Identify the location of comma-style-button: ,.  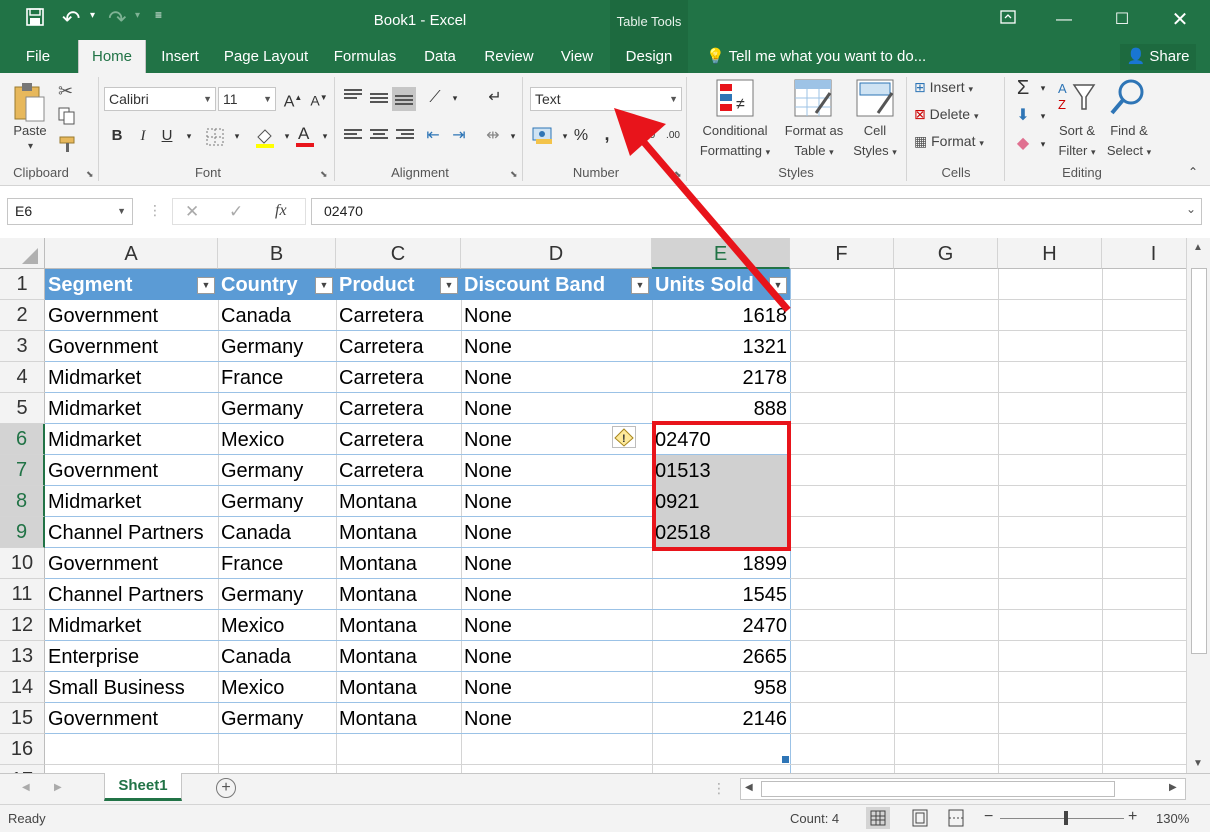
(607, 134).